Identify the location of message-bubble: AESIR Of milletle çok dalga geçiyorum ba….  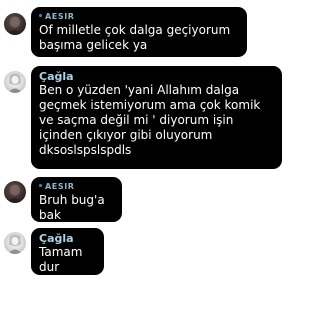
(139, 32).